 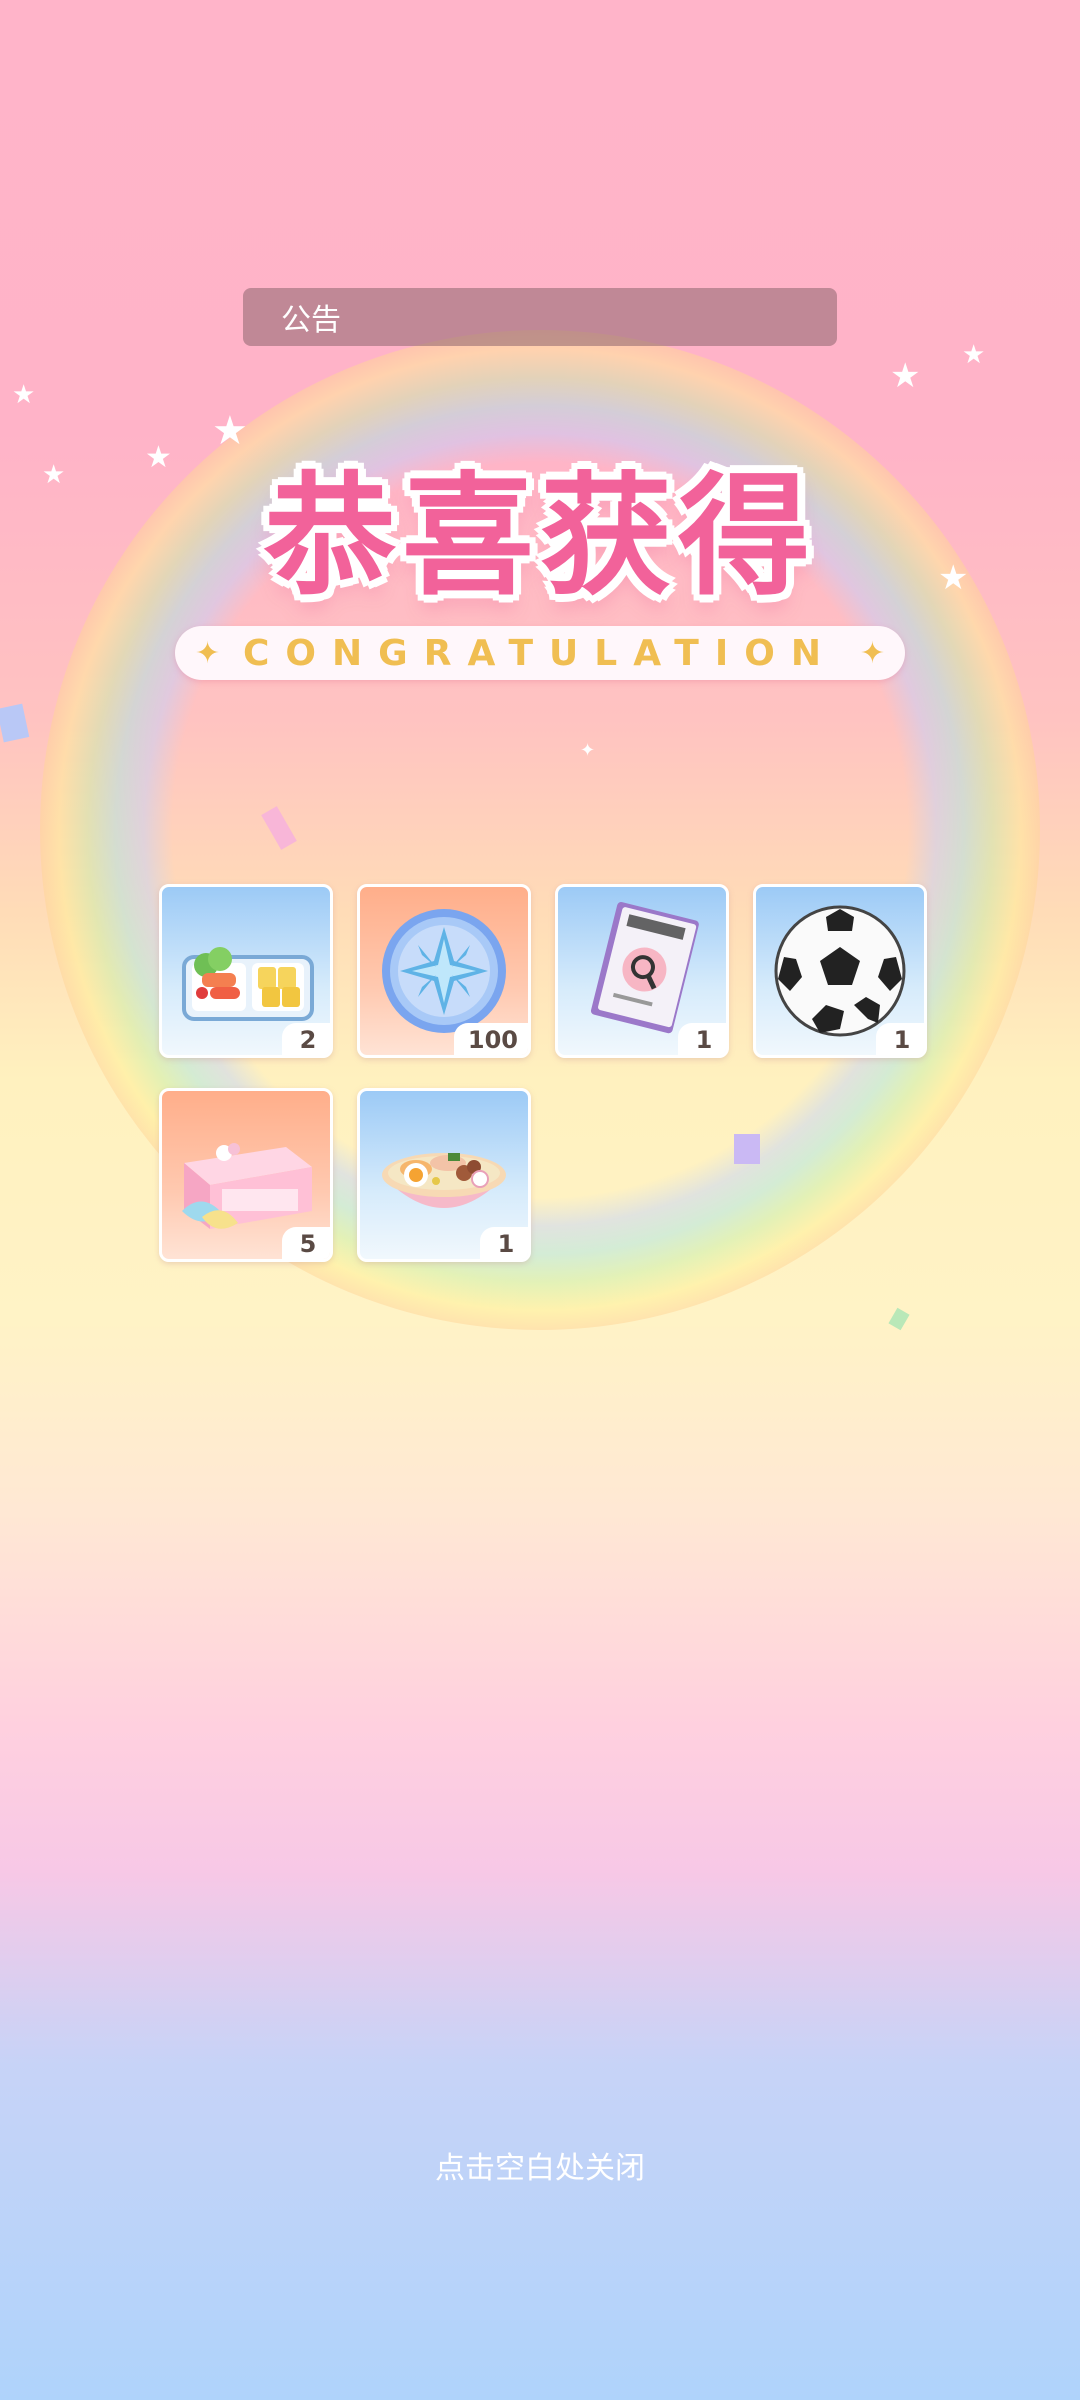 What do you see at coordinates (246, 1175) in the screenshot?
I see `reward-item-gift-box: 5` at bounding box center [246, 1175].